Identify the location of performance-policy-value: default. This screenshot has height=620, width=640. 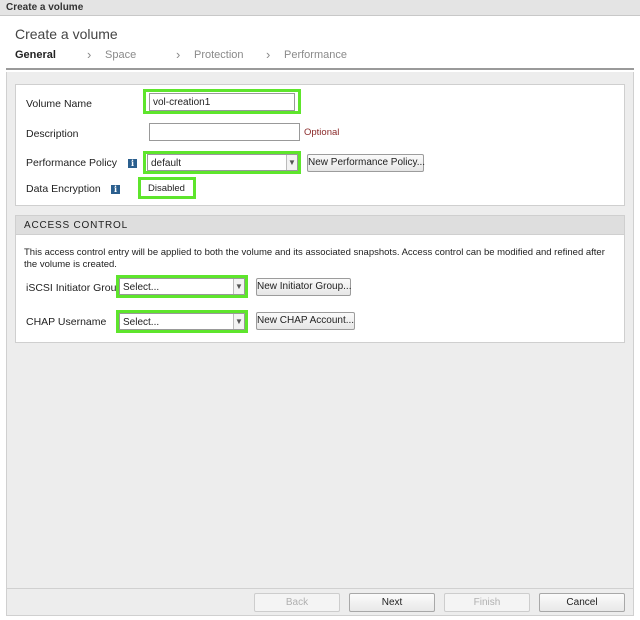
(166, 163).